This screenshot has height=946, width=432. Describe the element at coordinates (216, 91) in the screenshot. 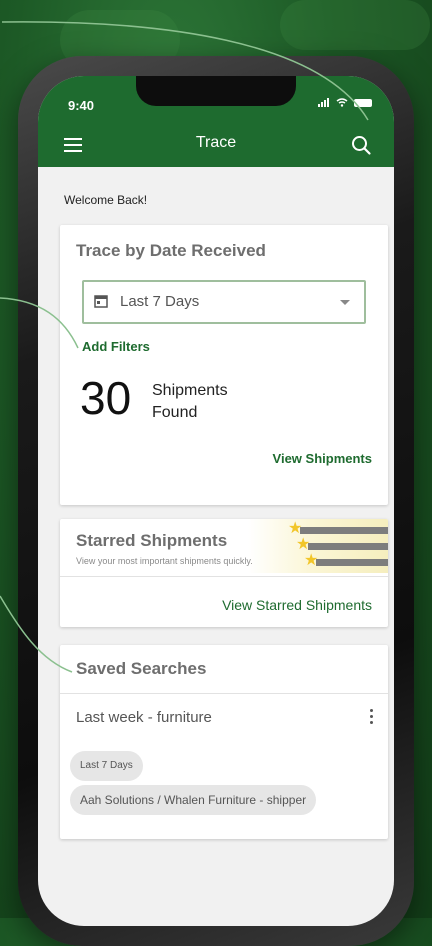

I see `phone-notch` at that location.